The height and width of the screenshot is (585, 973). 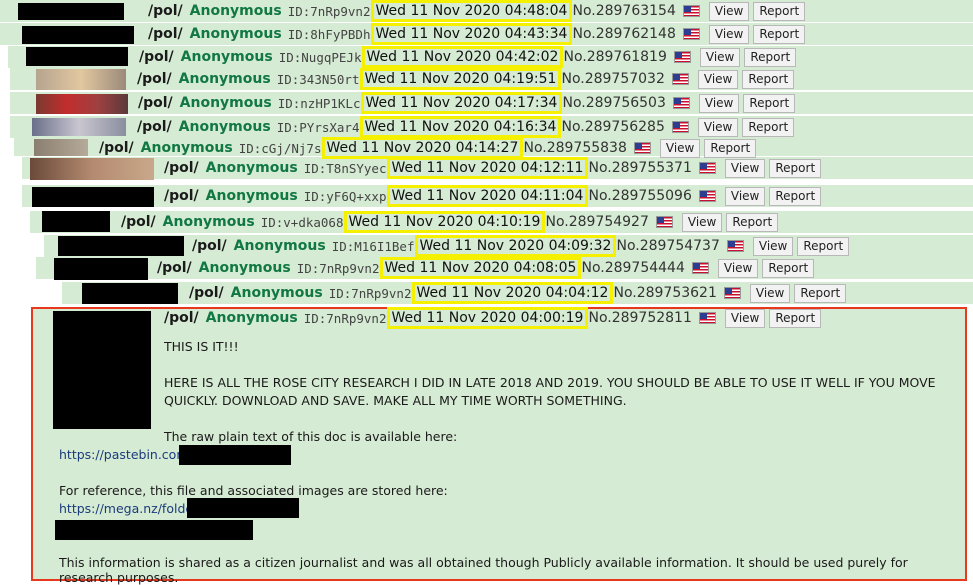 I want to click on post-number: No.289755371, so click(x=639, y=168).